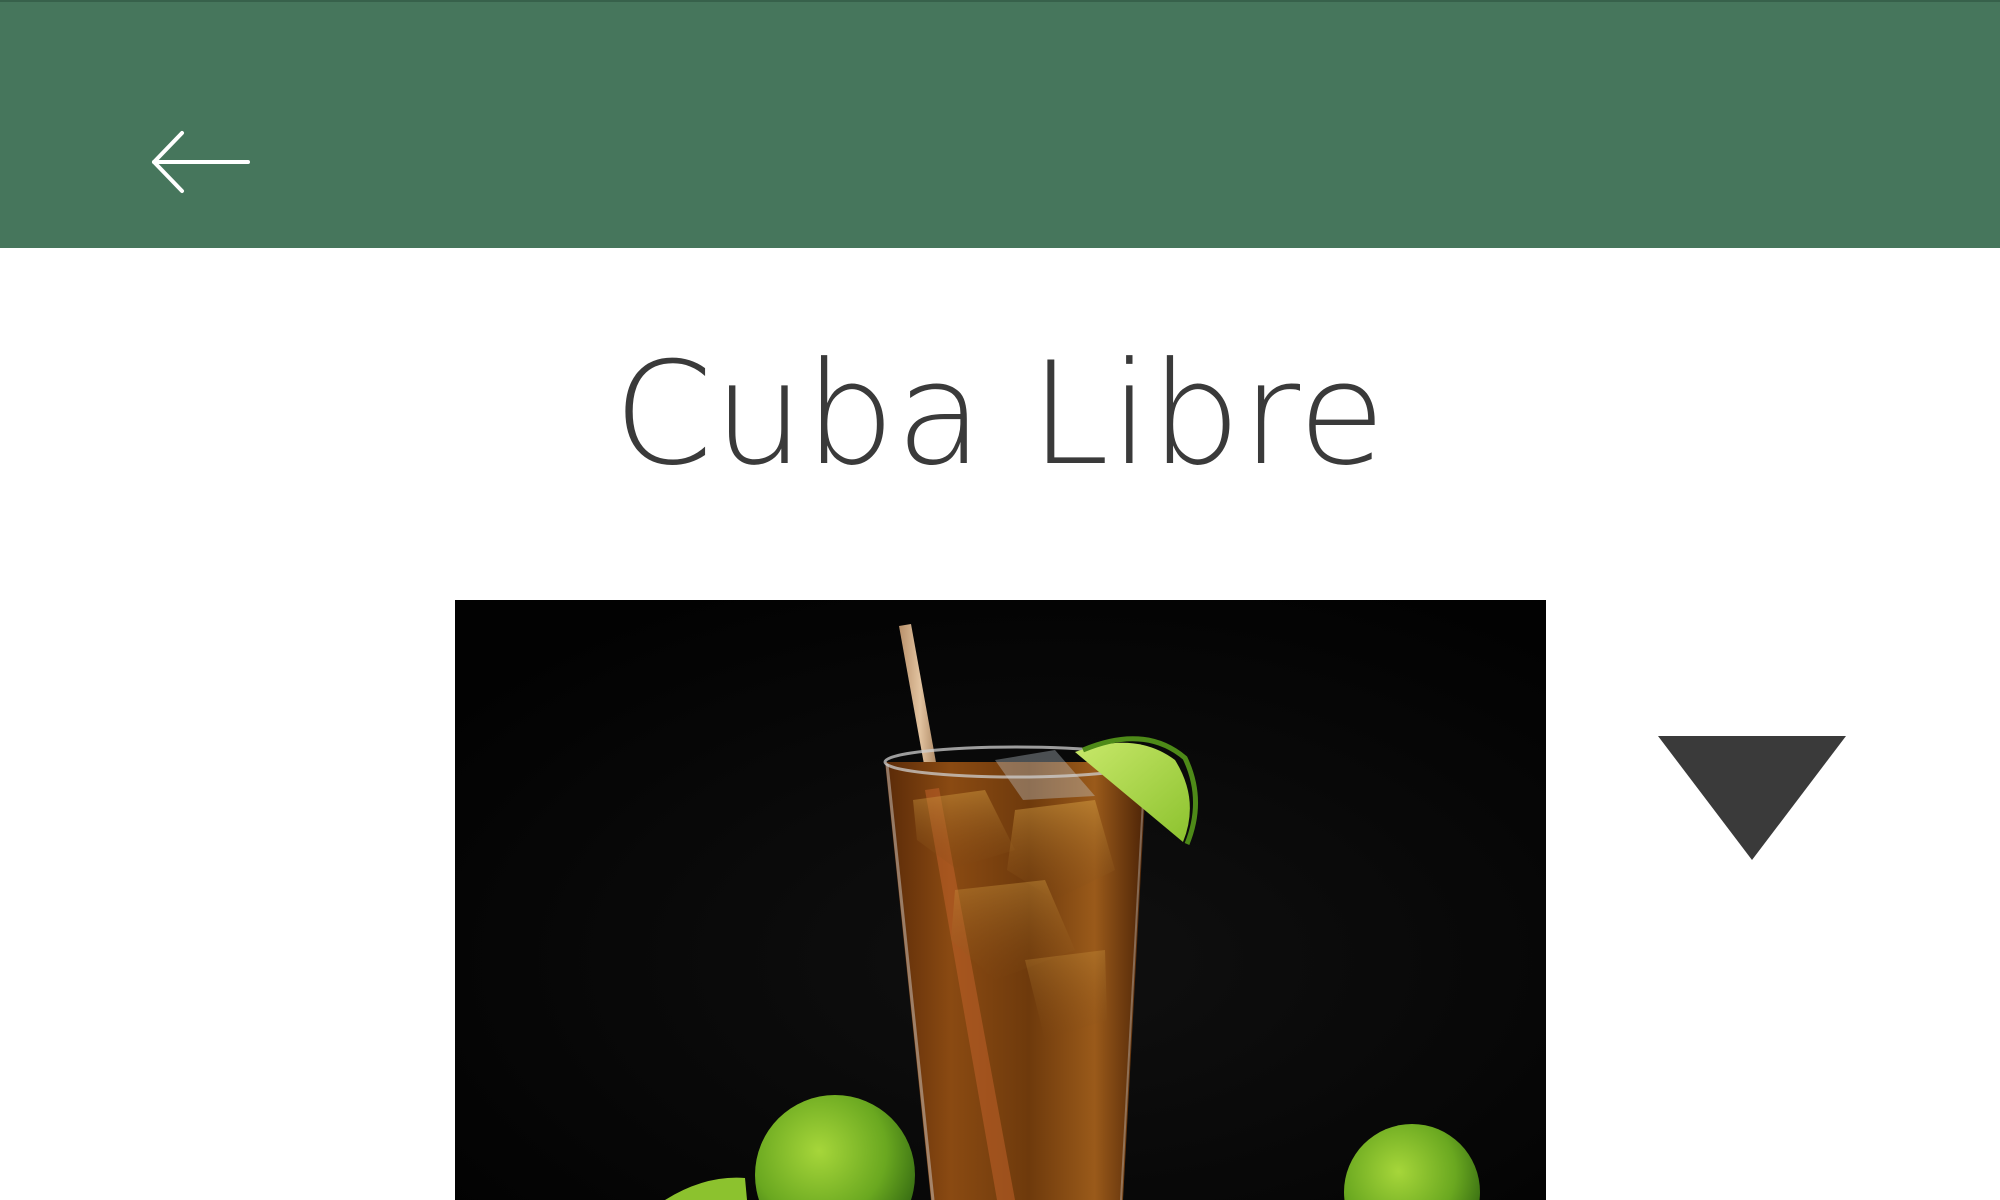 The image size is (2000, 1200). I want to click on back-button, so click(198, 162).